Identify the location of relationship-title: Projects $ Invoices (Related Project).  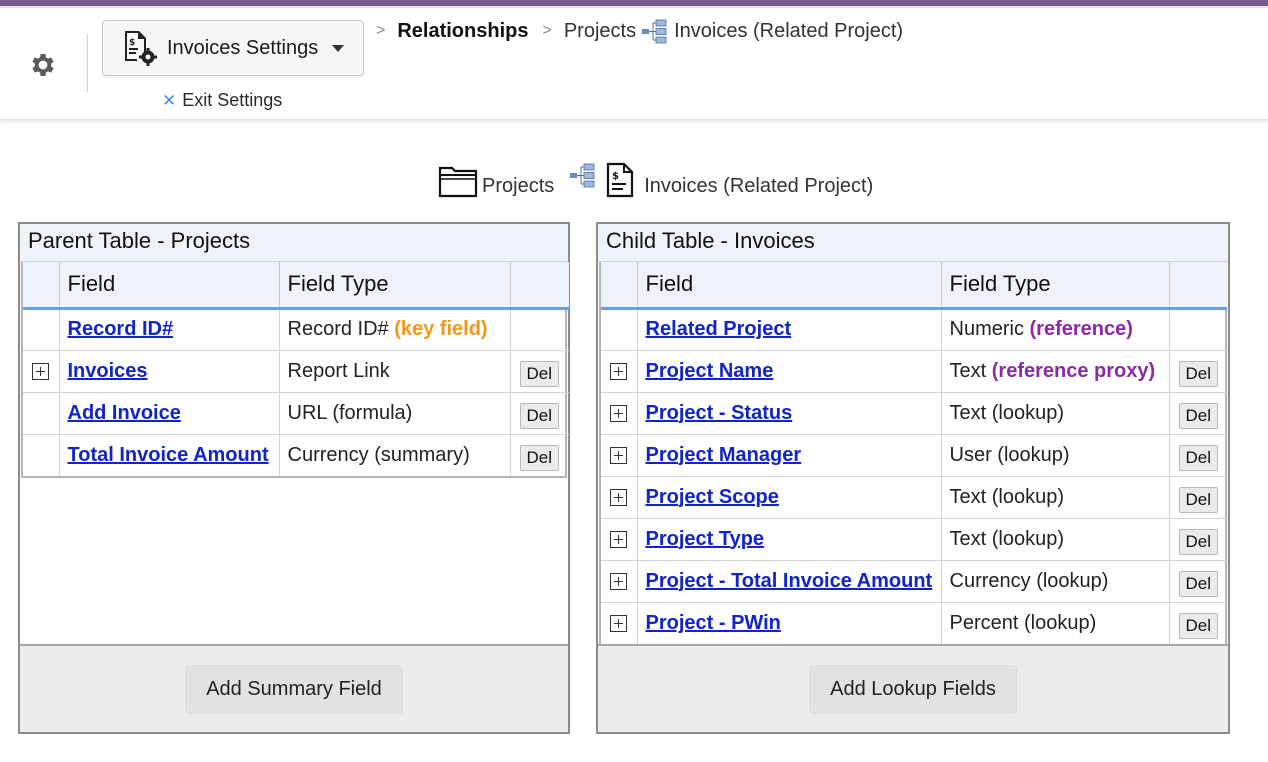
(655, 179).